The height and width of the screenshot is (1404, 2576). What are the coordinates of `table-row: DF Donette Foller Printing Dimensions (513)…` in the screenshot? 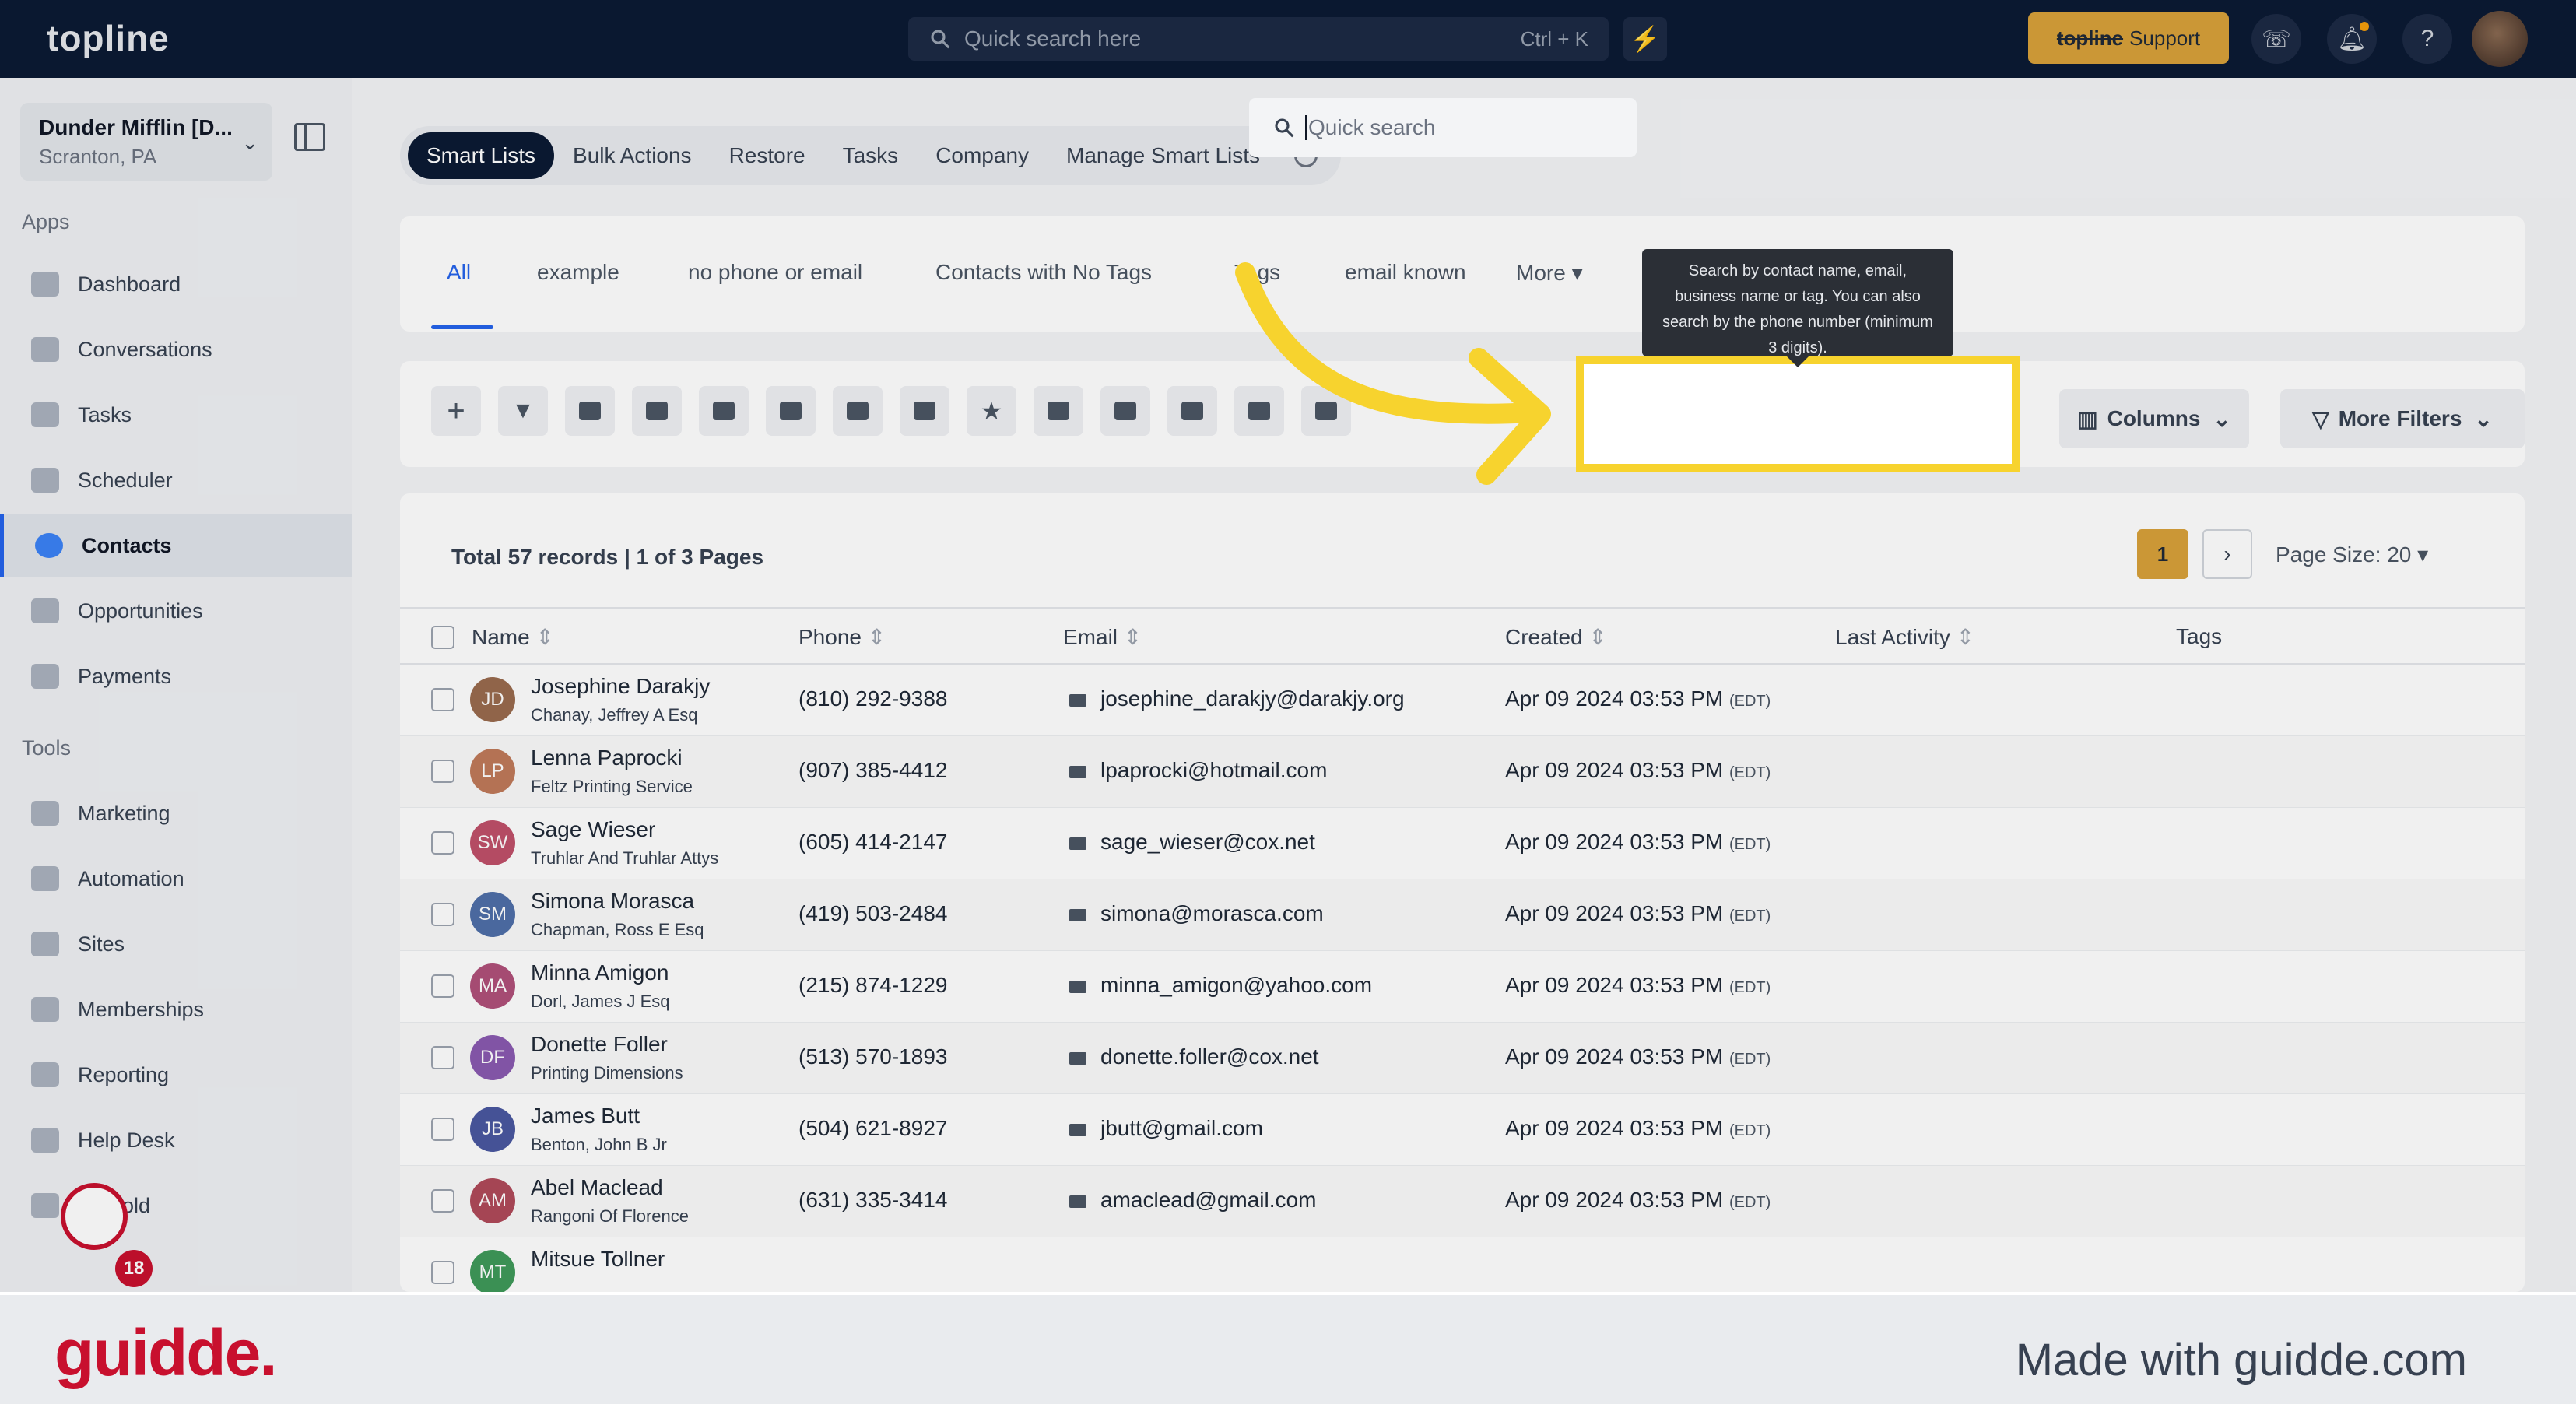 It's located at (1463, 1058).